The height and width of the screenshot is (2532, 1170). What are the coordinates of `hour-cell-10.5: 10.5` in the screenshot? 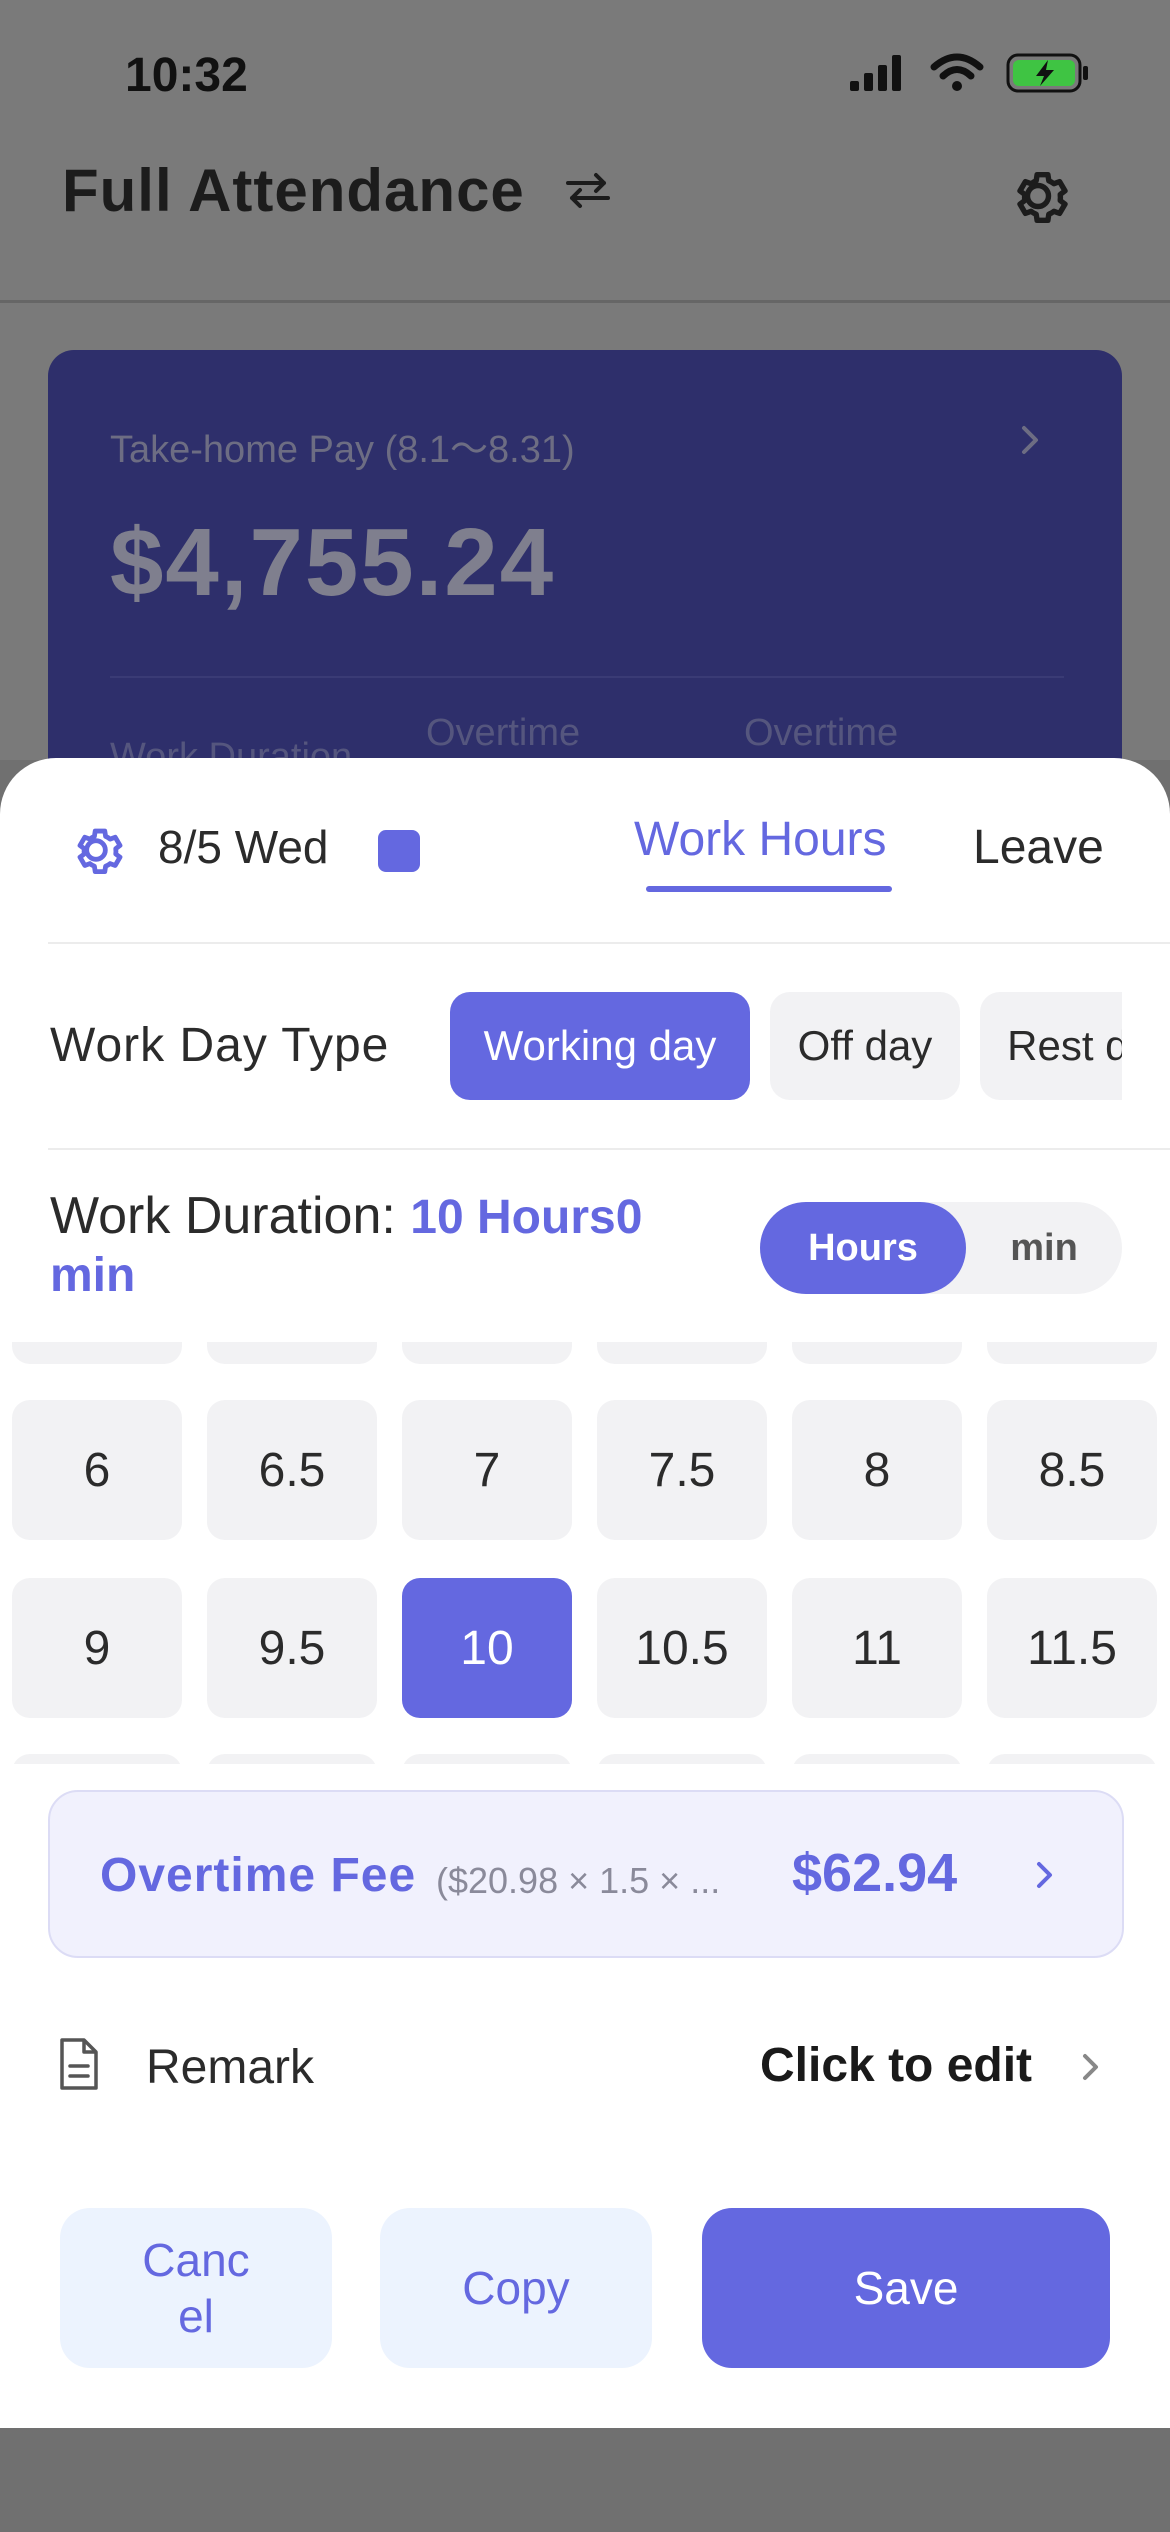 It's located at (682, 1648).